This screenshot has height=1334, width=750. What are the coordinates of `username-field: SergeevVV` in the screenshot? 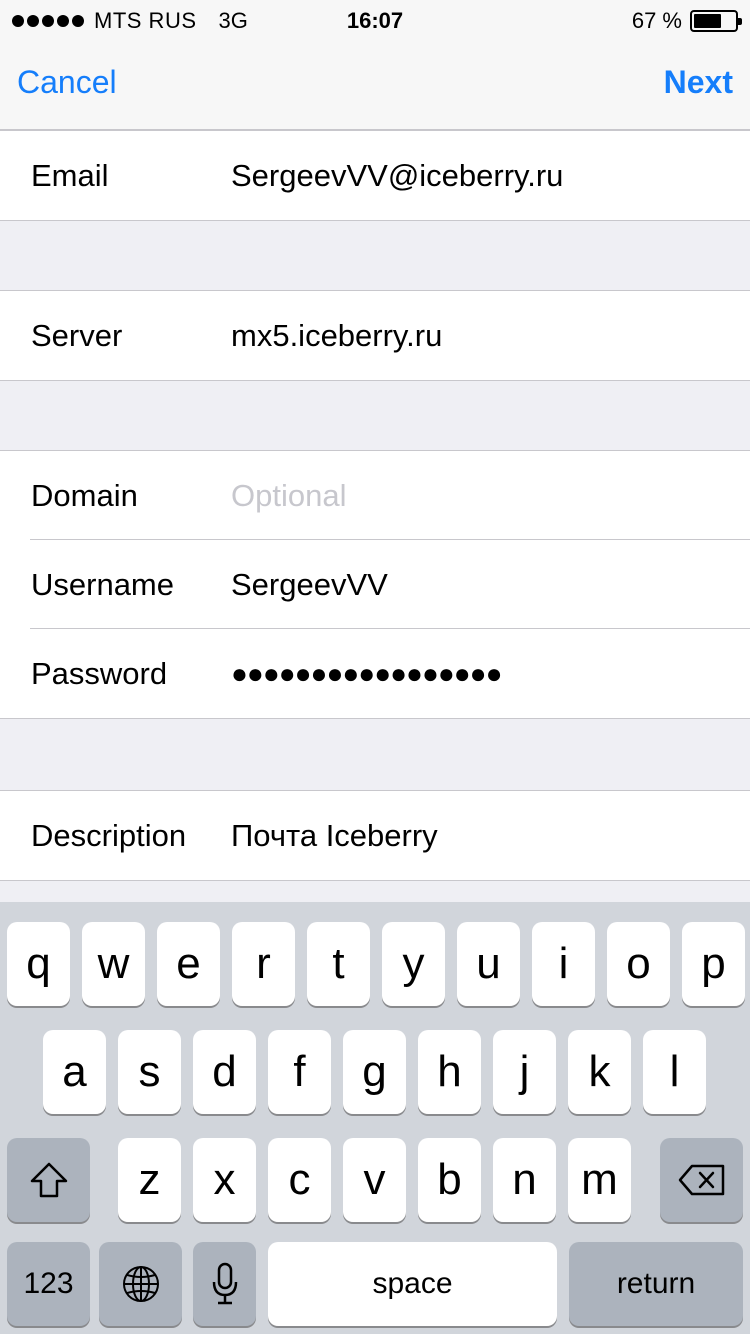 It's located at (309, 585).